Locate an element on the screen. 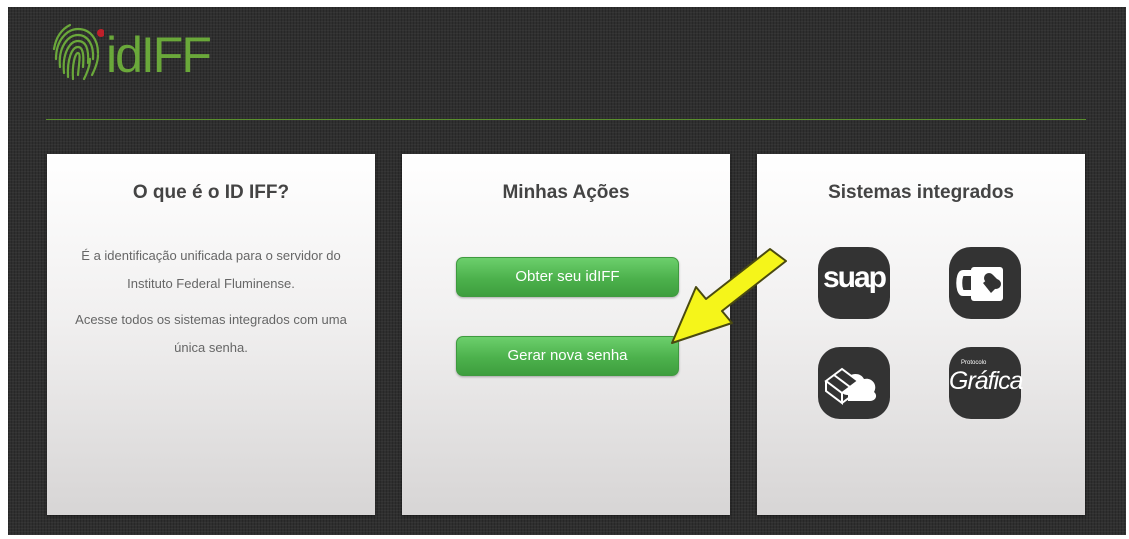 Image resolution: width=1129 pixels, height=539 pixels. logo-text: idIFF is located at coordinates (159, 55).